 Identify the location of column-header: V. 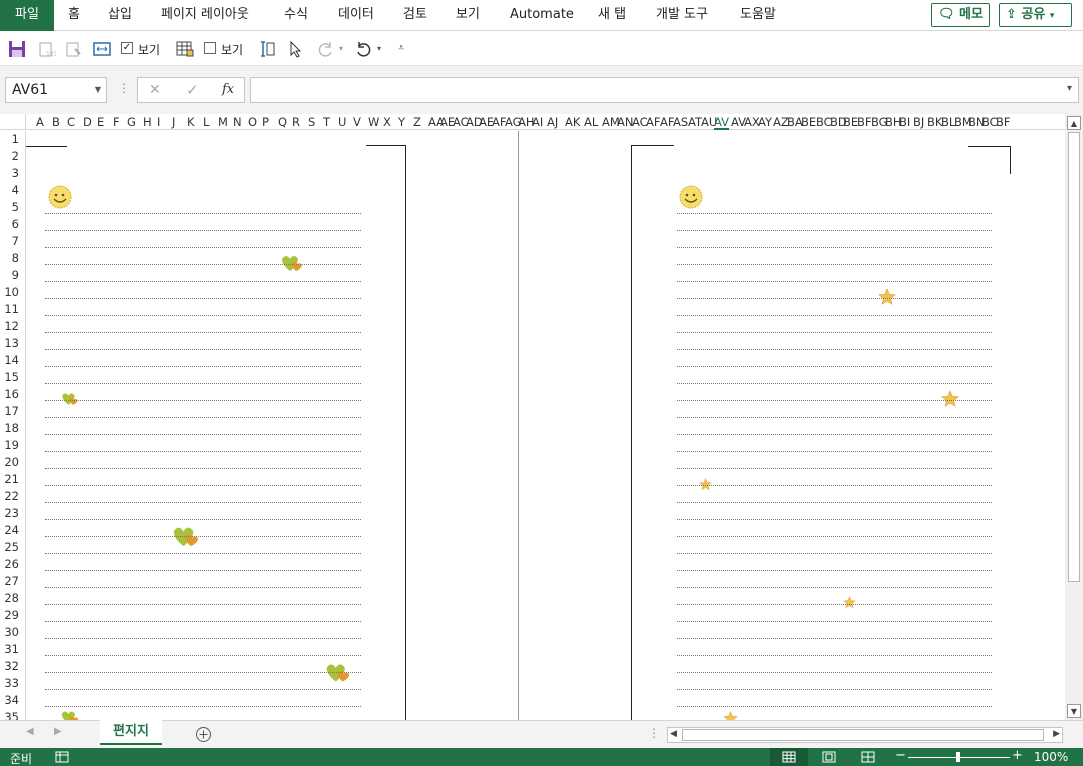
(357, 122).